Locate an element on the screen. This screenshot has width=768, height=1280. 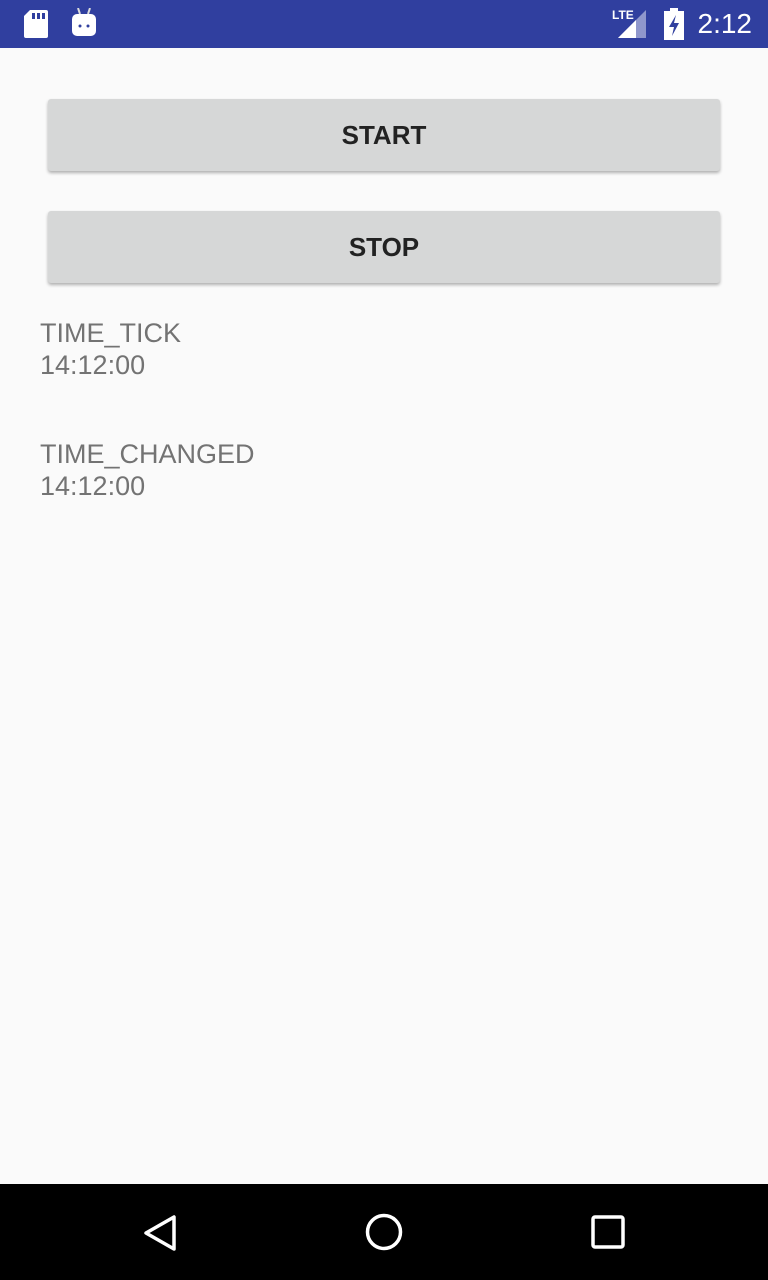
home-icon is located at coordinates (384, 1232).